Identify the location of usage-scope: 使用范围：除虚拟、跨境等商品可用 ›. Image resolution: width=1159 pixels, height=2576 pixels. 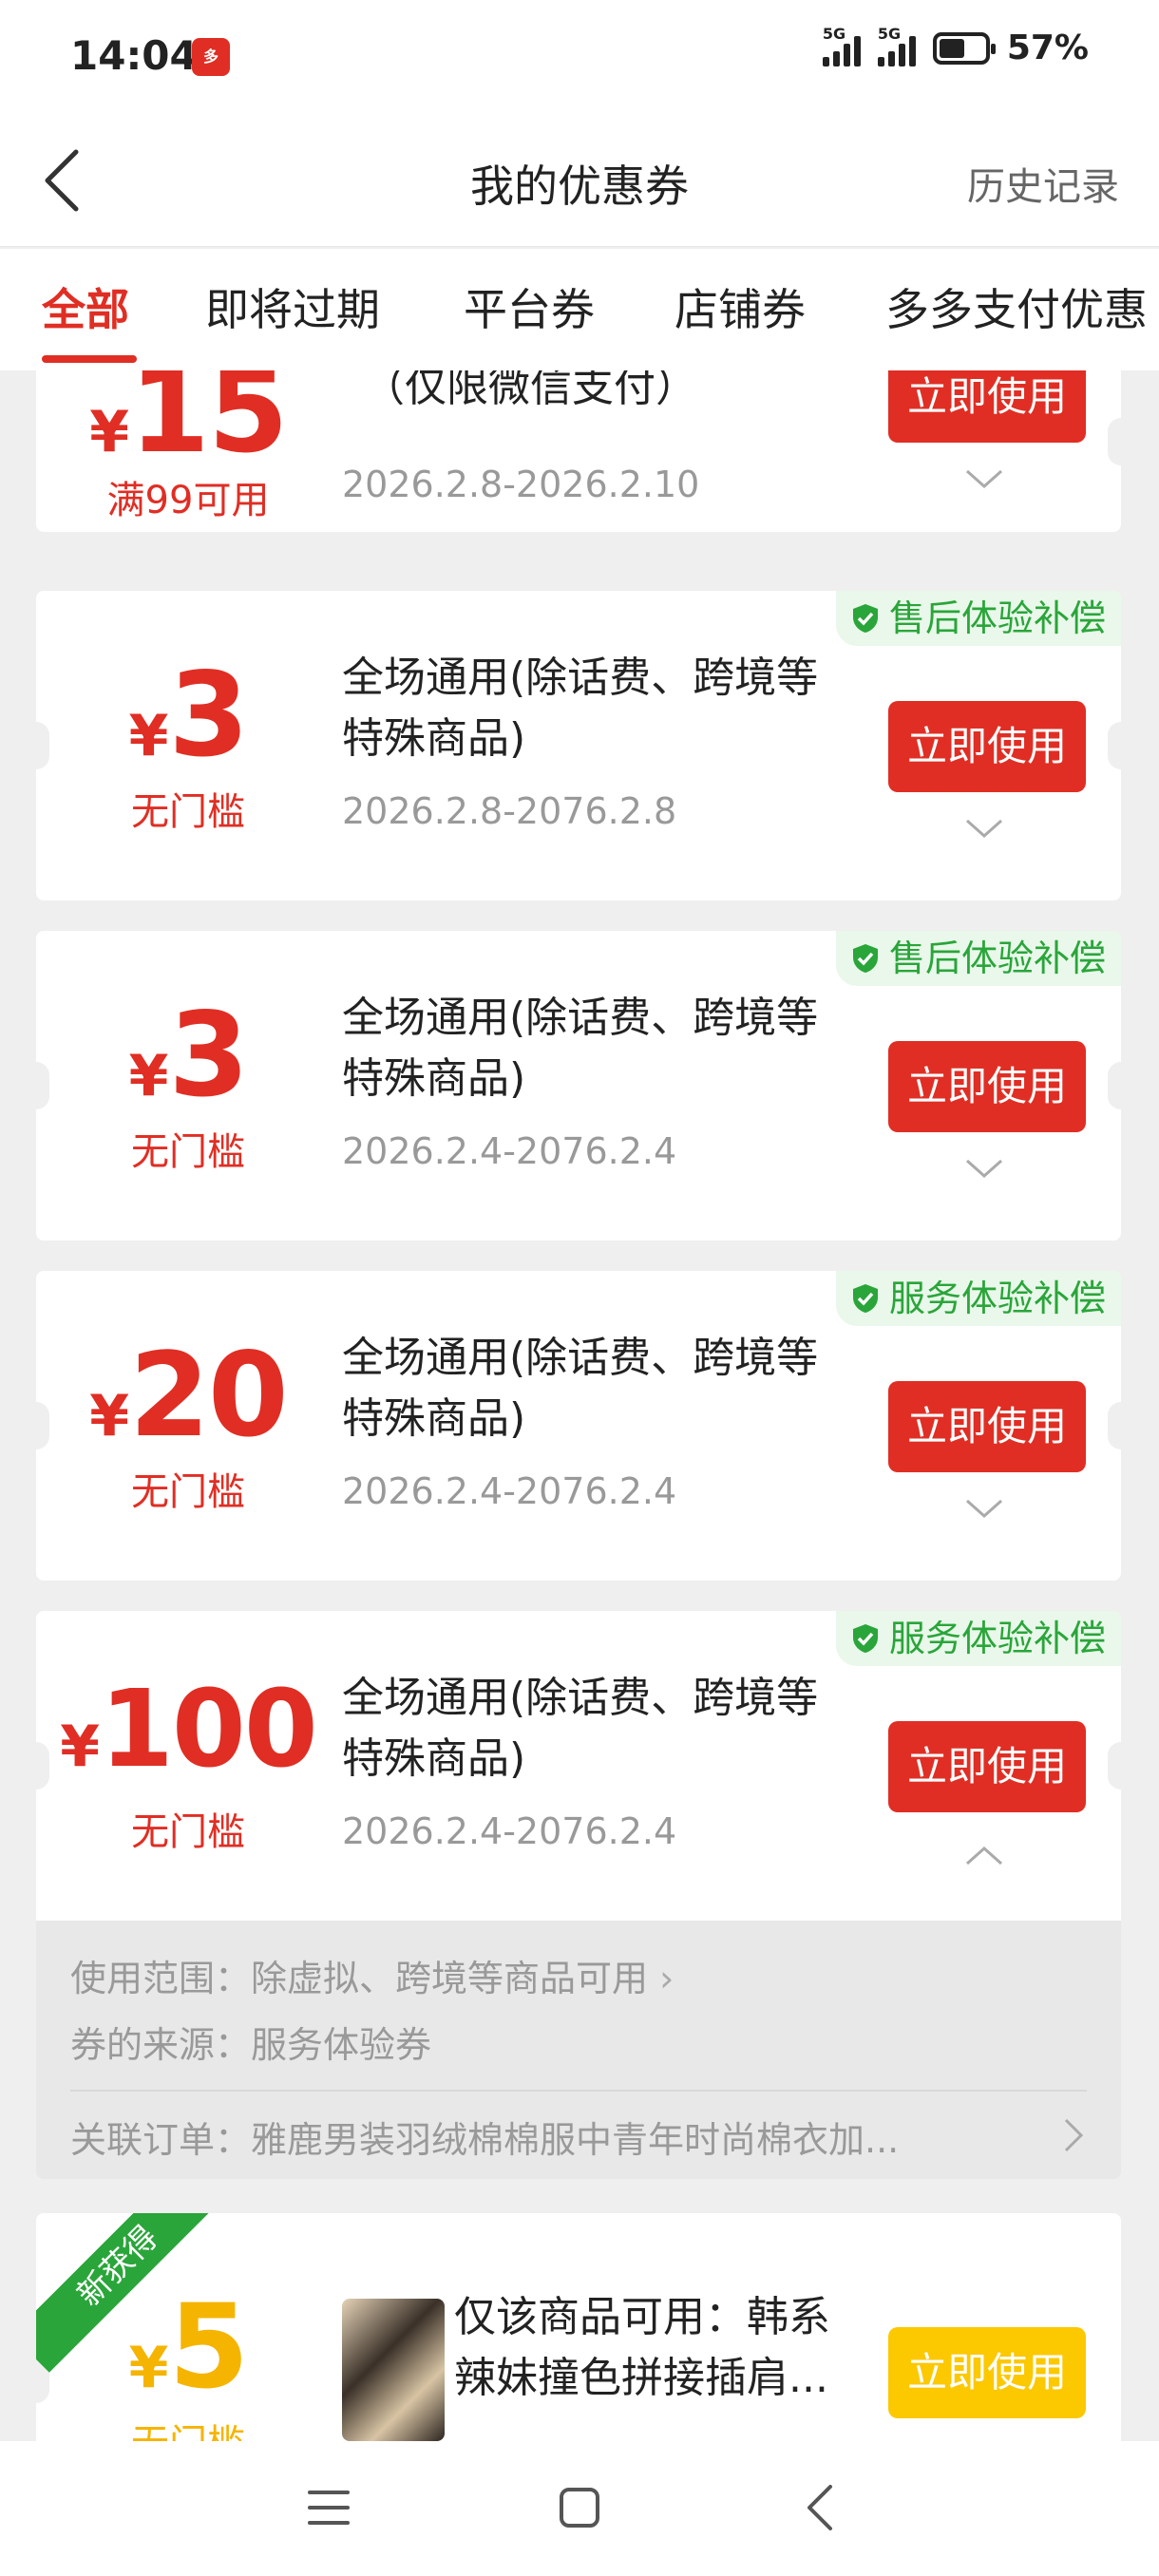
(372, 1975).